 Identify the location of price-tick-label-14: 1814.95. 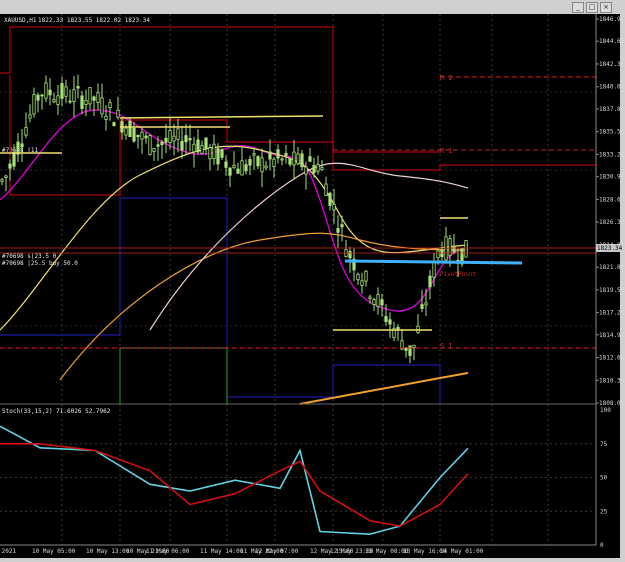
(612, 335).